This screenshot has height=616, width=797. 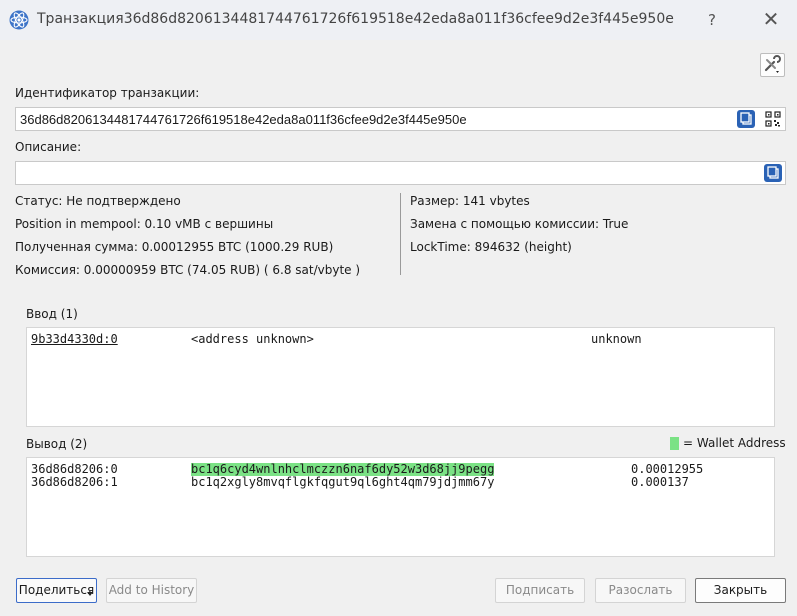 I want to click on qr-code-icon, so click(x=773, y=119).